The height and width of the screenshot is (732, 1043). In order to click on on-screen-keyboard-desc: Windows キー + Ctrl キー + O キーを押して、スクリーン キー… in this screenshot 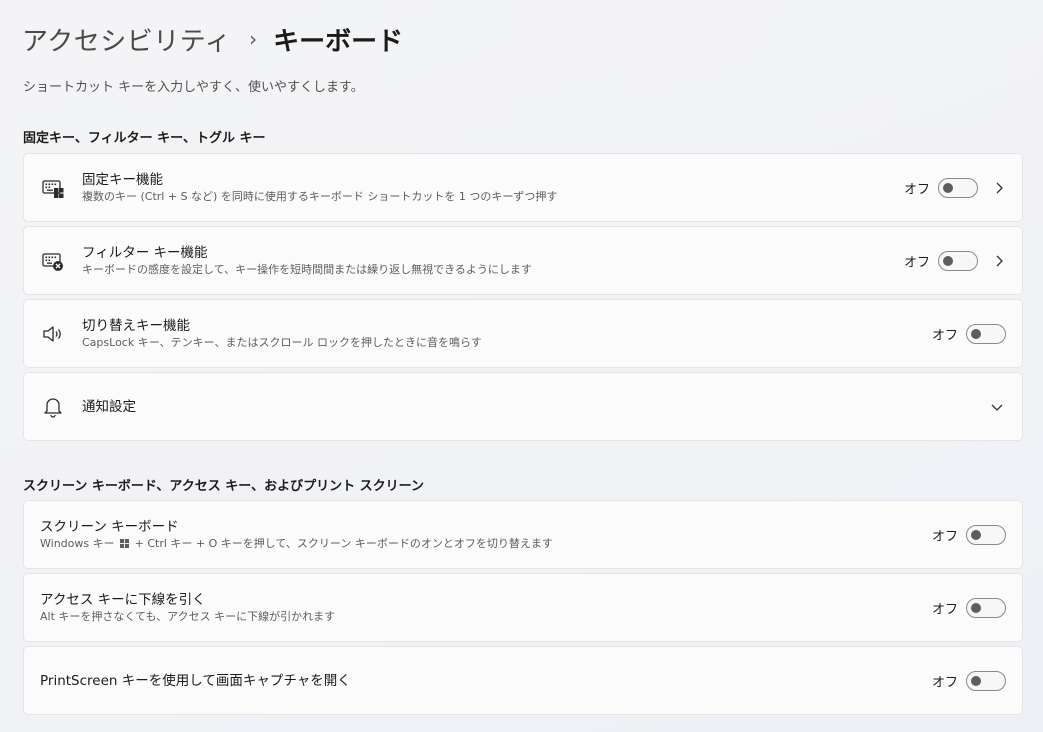, I will do `click(296, 544)`.